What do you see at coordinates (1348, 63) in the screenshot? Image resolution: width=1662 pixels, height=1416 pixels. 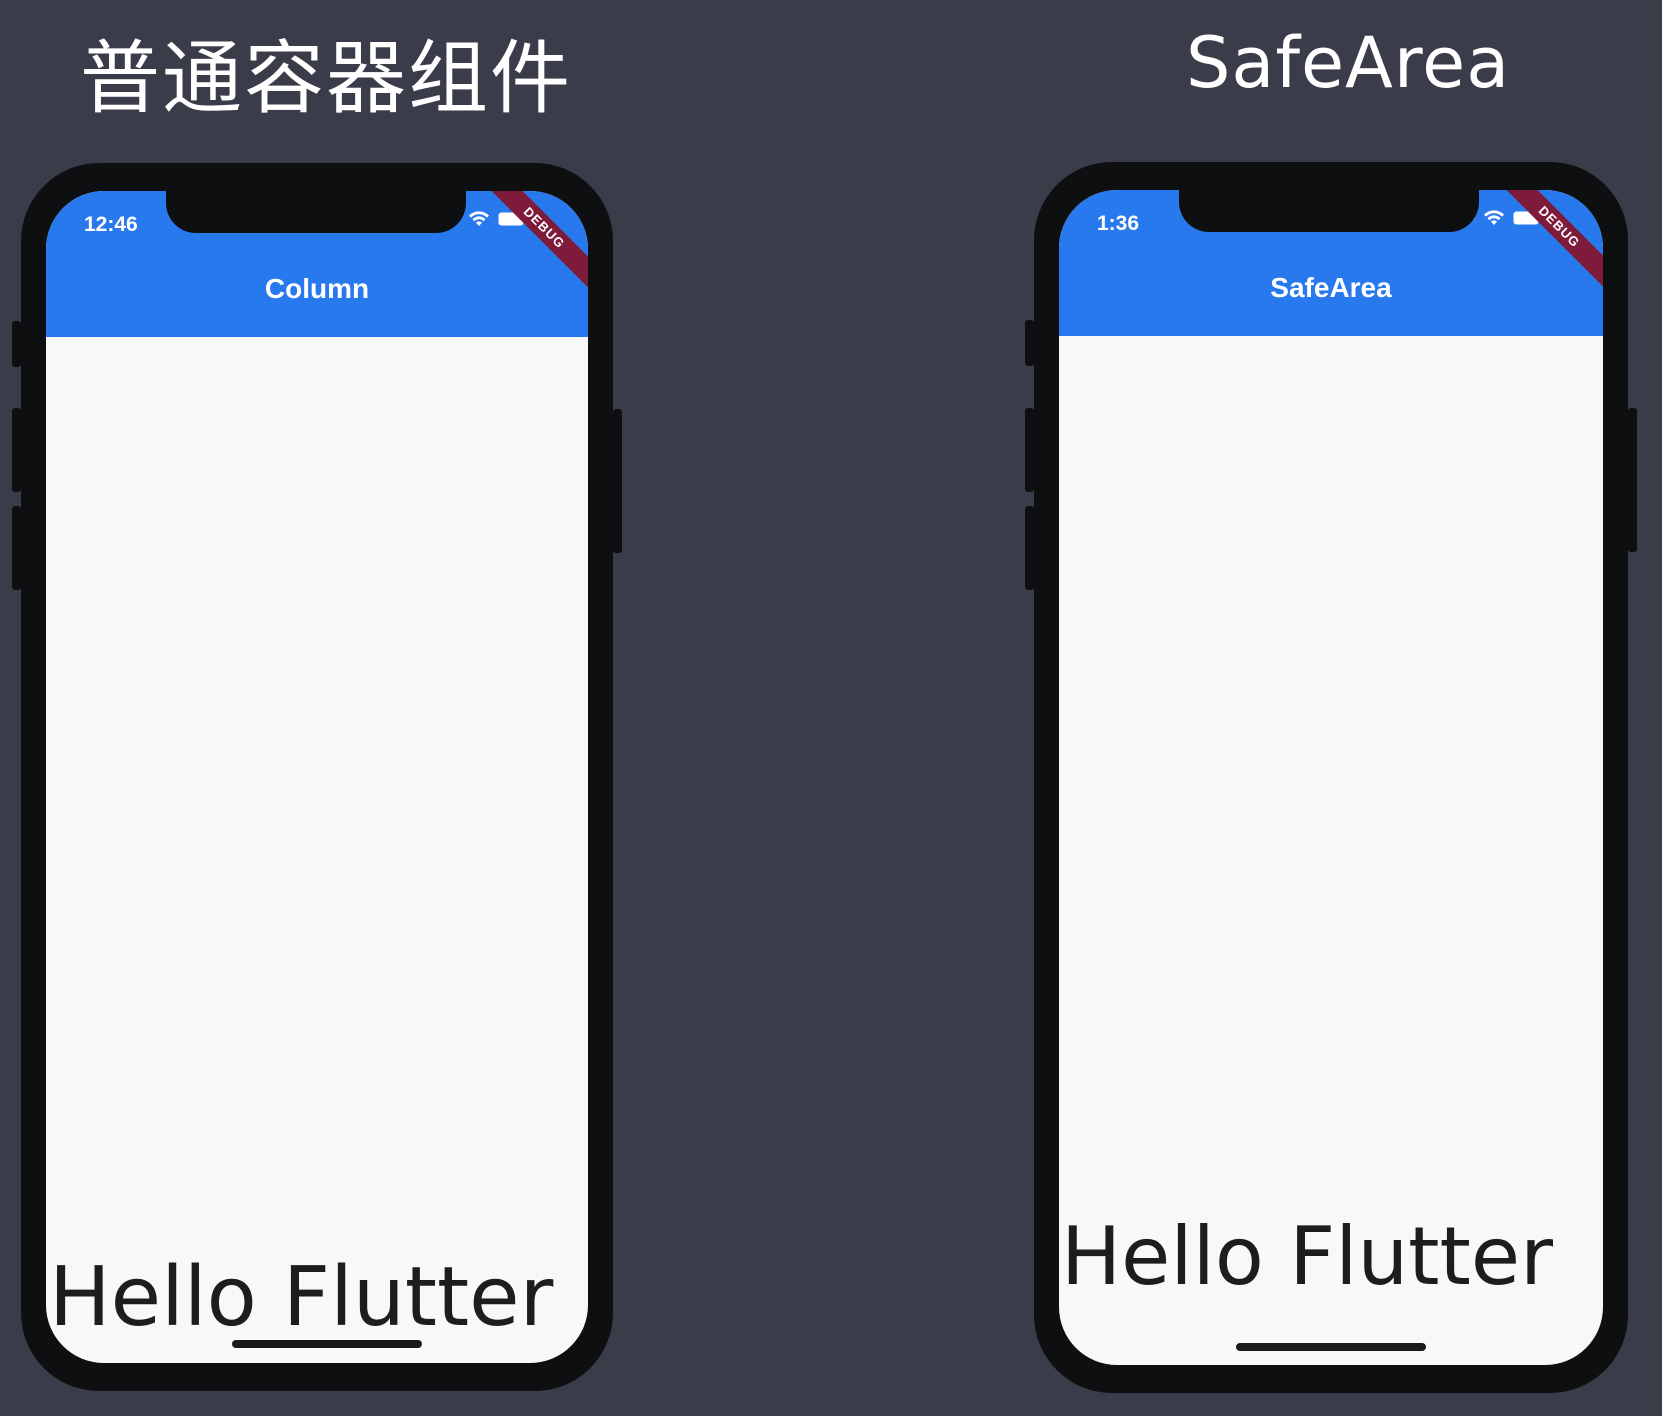 I see `caption-safearea: SafeArea` at bounding box center [1348, 63].